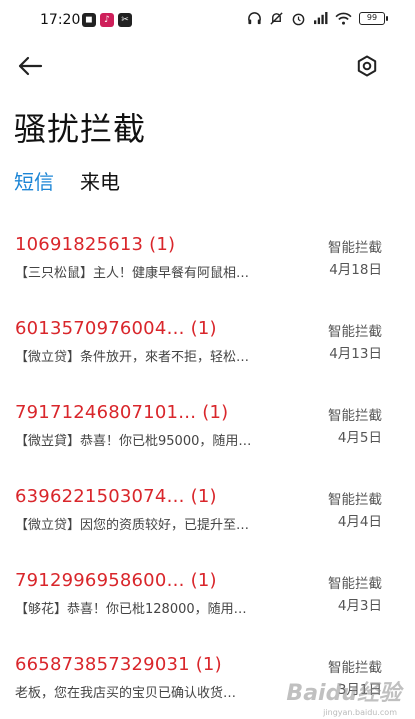 Image resolution: width=415 pixels, height=719 pixels. I want to click on message-date: 4月5日, so click(359, 438).